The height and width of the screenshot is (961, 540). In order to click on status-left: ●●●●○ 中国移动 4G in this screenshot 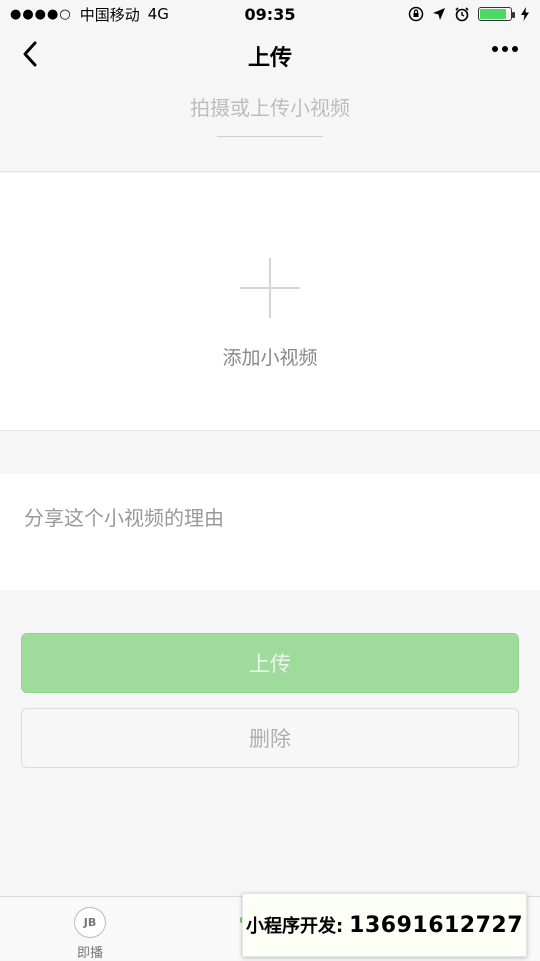, I will do `click(89, 14)`.